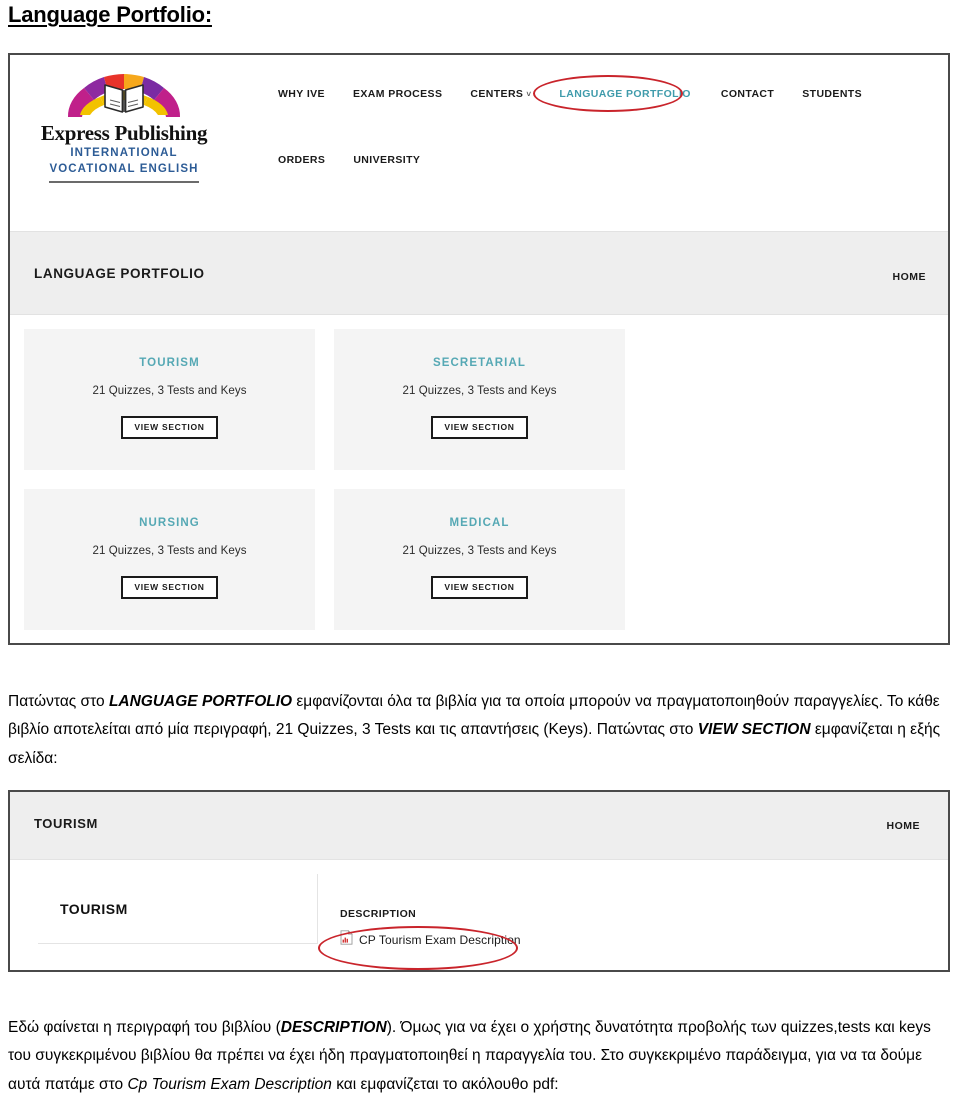  Describe the element at coordinates (625, 94) in the screenshot. I see `nav-label: LANGUAGE PORTFOLIO` at that location.